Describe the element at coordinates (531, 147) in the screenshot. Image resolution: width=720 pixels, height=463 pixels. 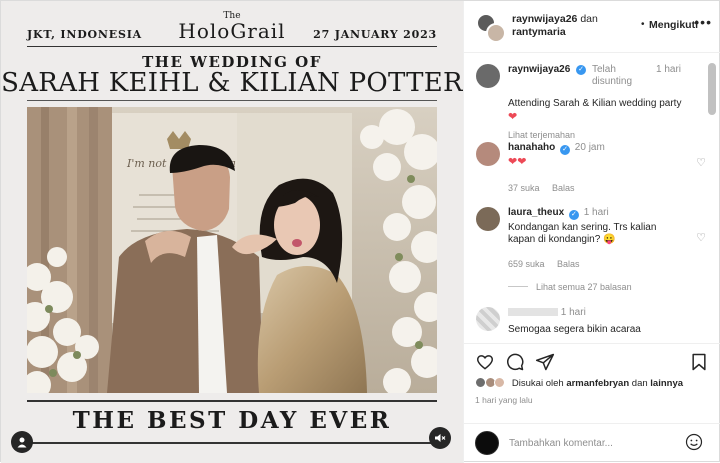
I see `comment-username: hanahaho` at that location.